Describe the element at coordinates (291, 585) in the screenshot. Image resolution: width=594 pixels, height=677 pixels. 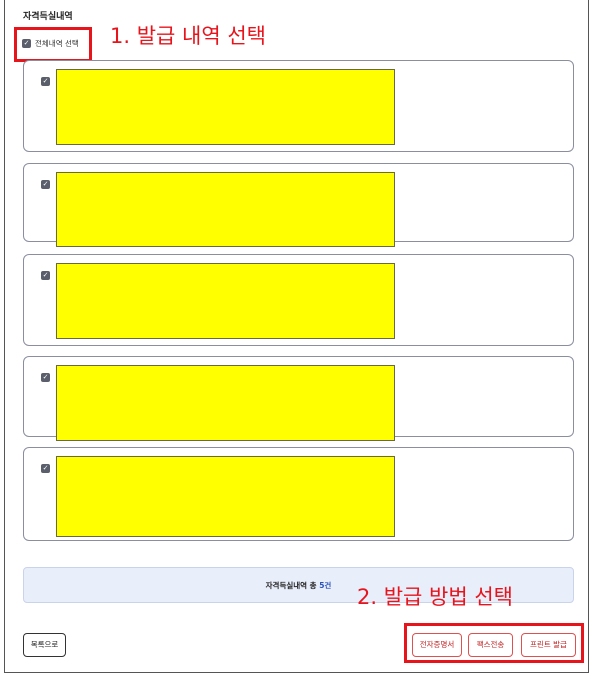
I see `summary-label: 자격득실내역 총` at that location.